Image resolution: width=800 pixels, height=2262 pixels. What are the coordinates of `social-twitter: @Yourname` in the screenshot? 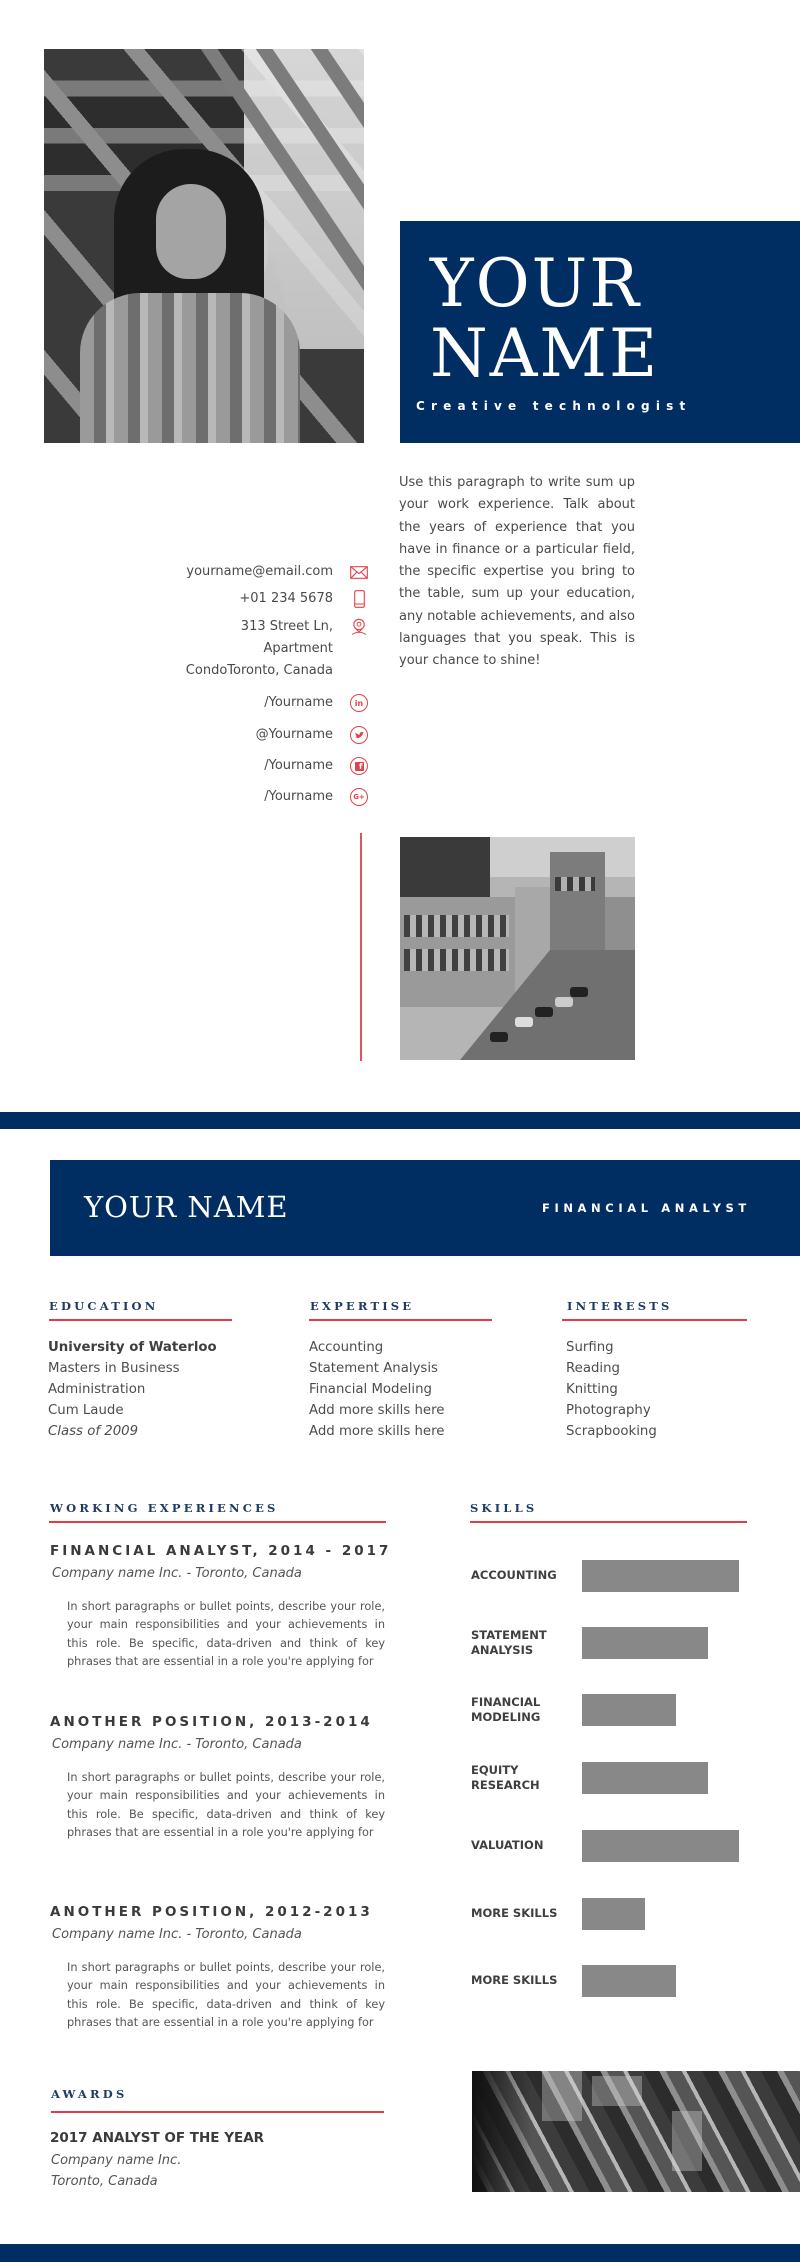 It's located at (294, 735).